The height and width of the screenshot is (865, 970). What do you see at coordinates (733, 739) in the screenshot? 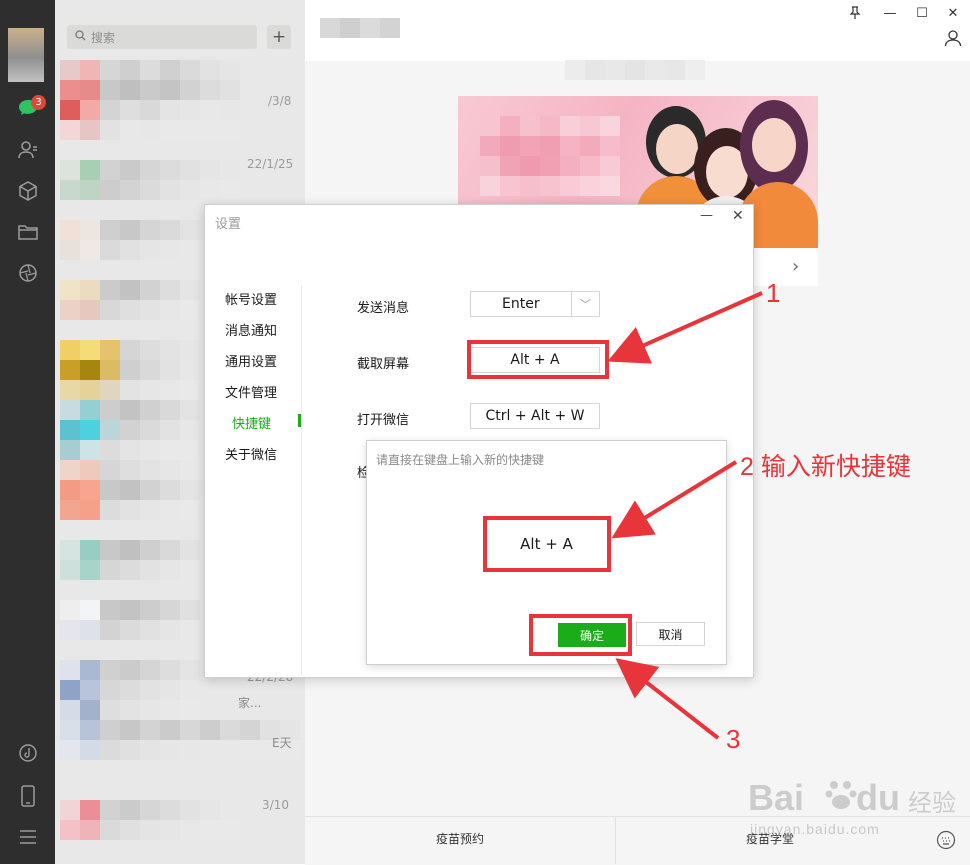
I see `step-3-label: 3` at bounding box center [733, 739].